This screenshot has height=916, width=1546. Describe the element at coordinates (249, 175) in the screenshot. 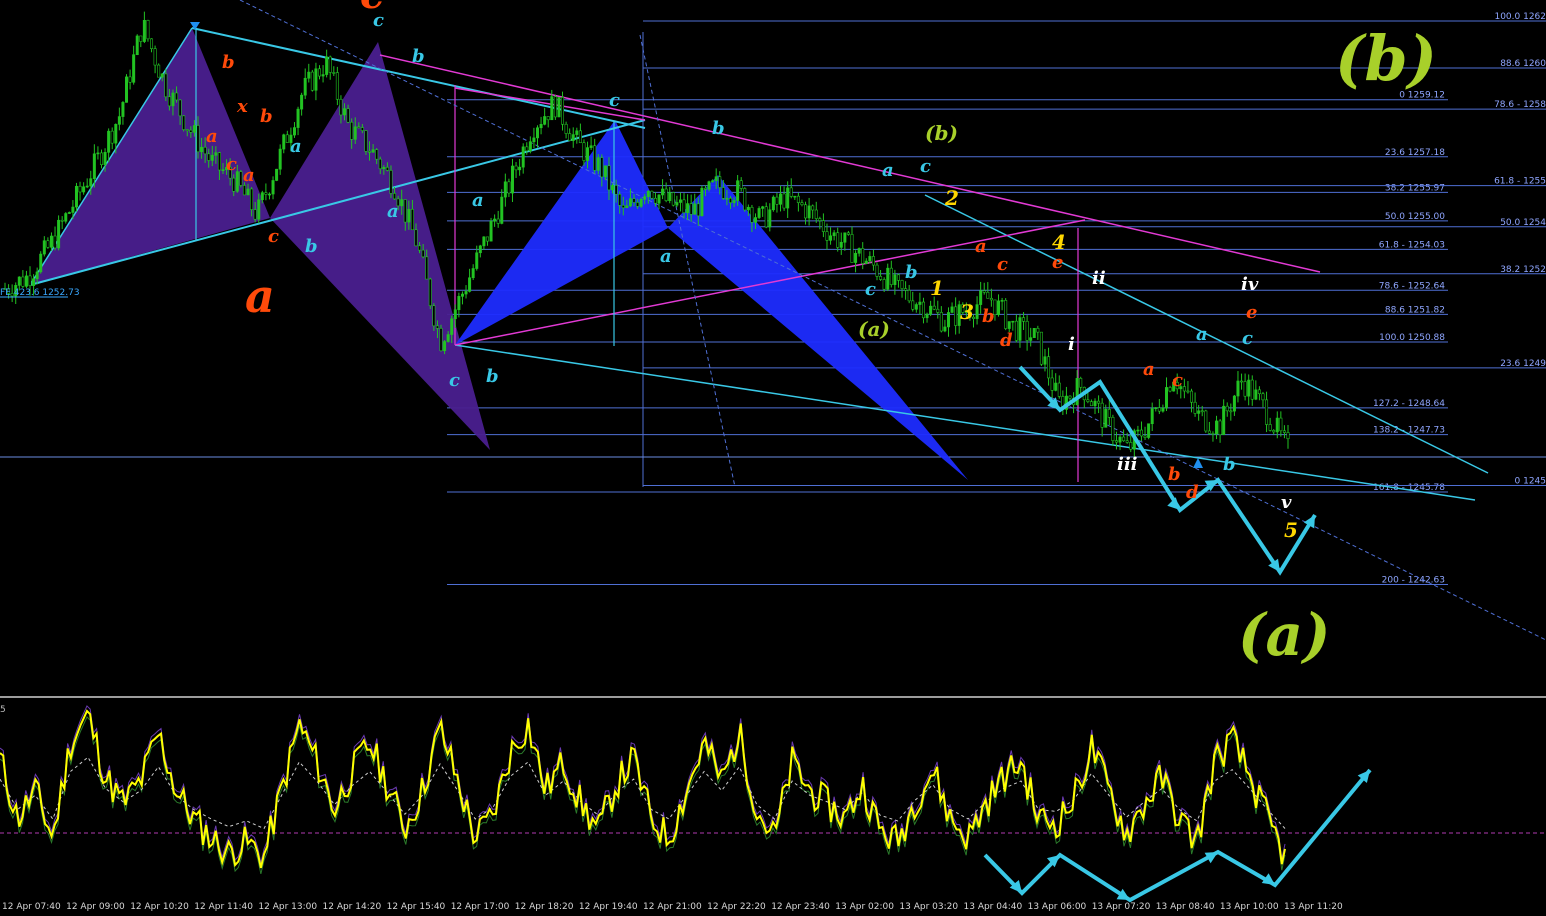

I see `wave-label: a` at that location.